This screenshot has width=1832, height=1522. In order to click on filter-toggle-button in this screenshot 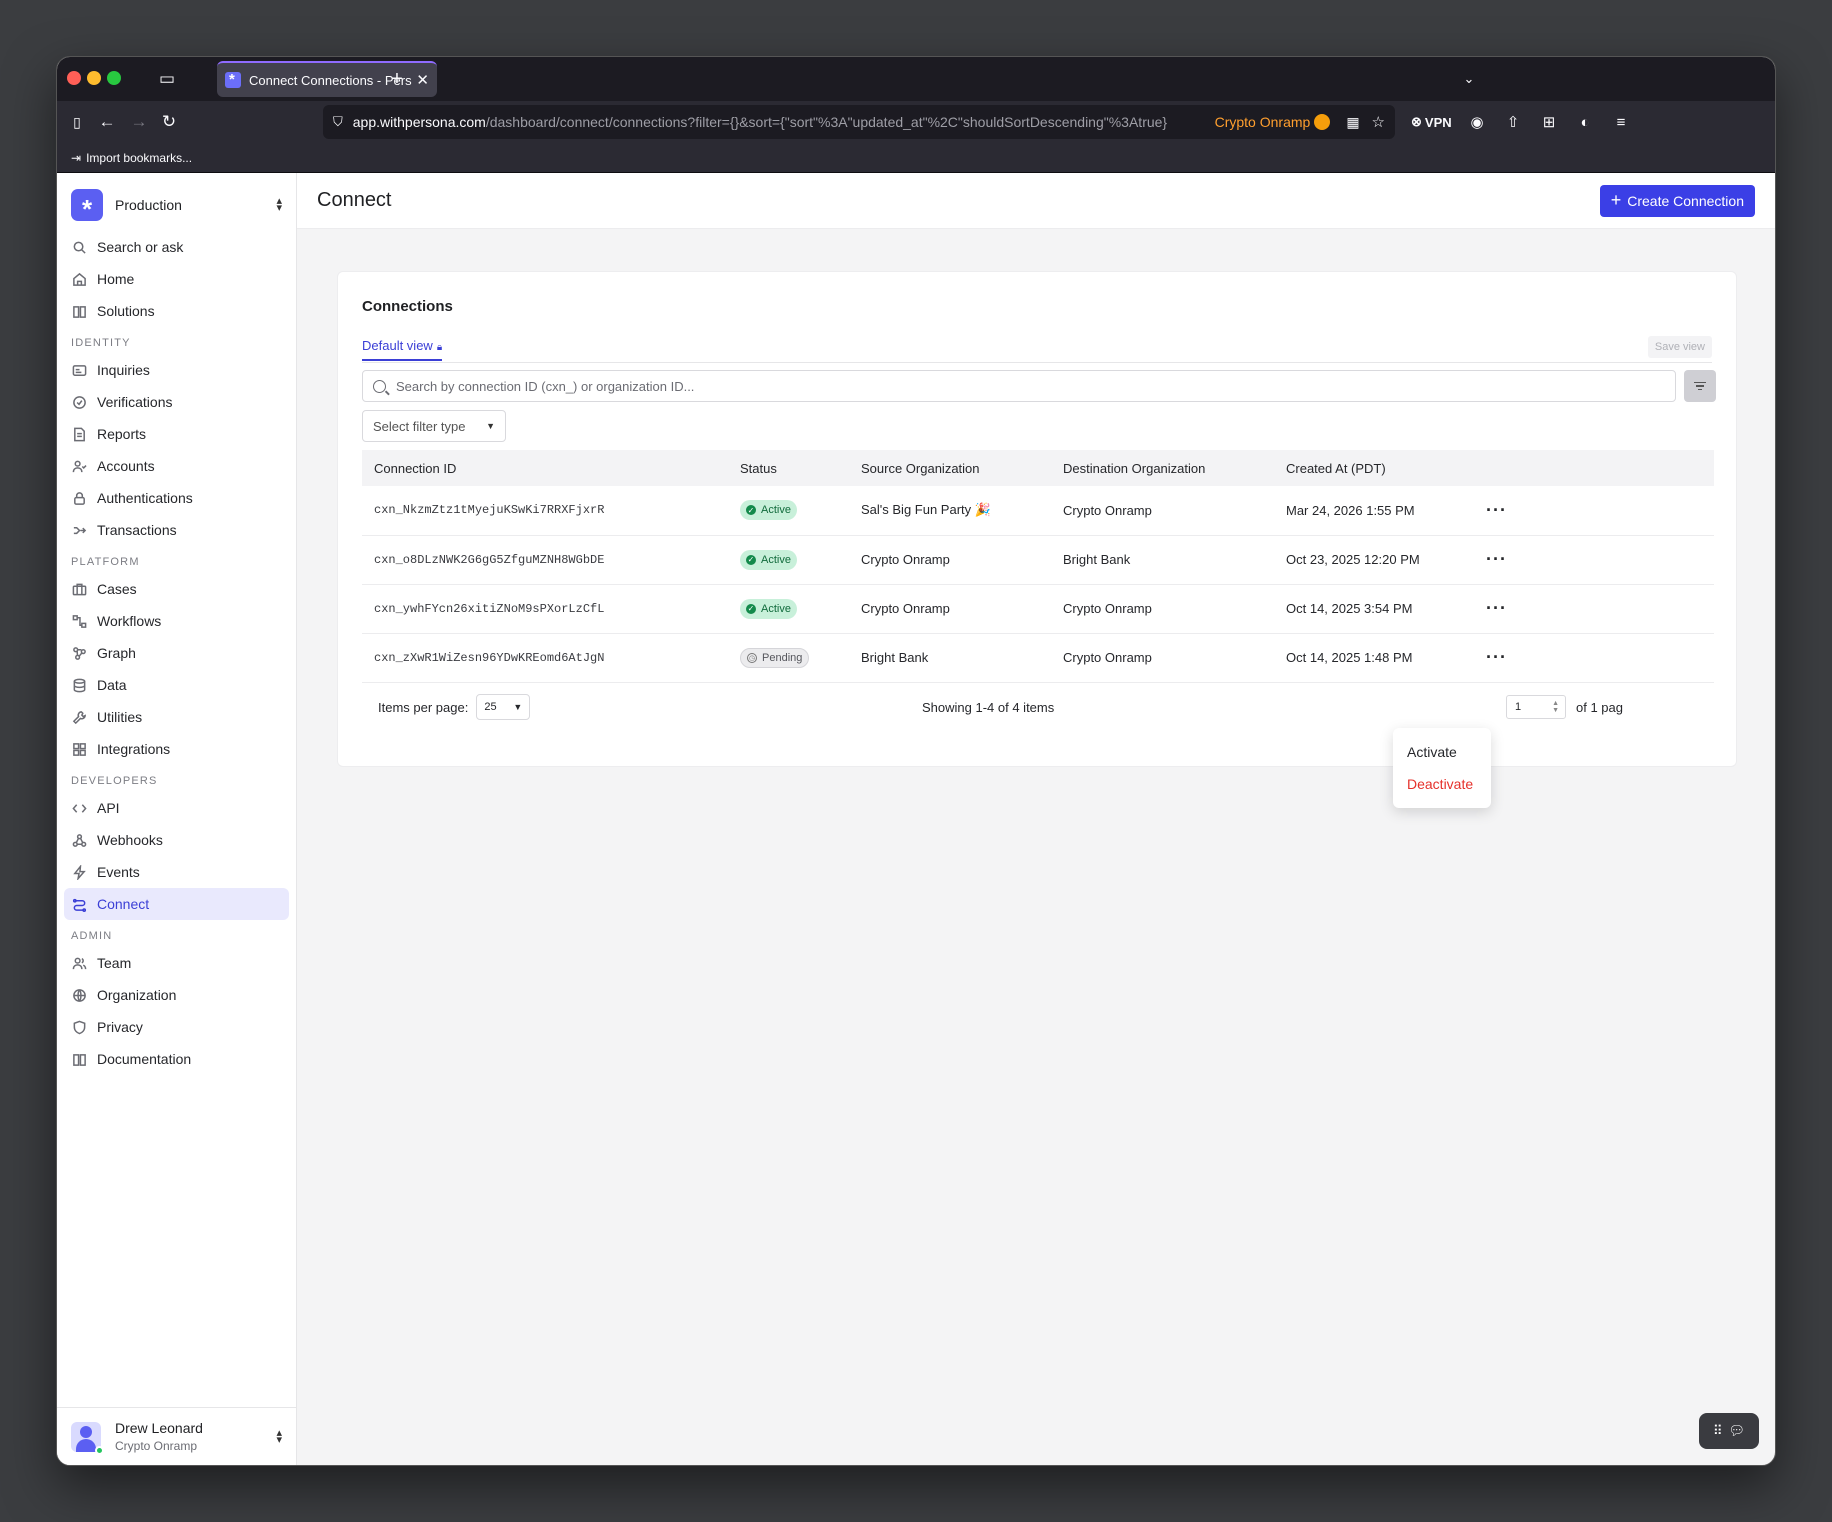, I will do `click(1700, 386)`.